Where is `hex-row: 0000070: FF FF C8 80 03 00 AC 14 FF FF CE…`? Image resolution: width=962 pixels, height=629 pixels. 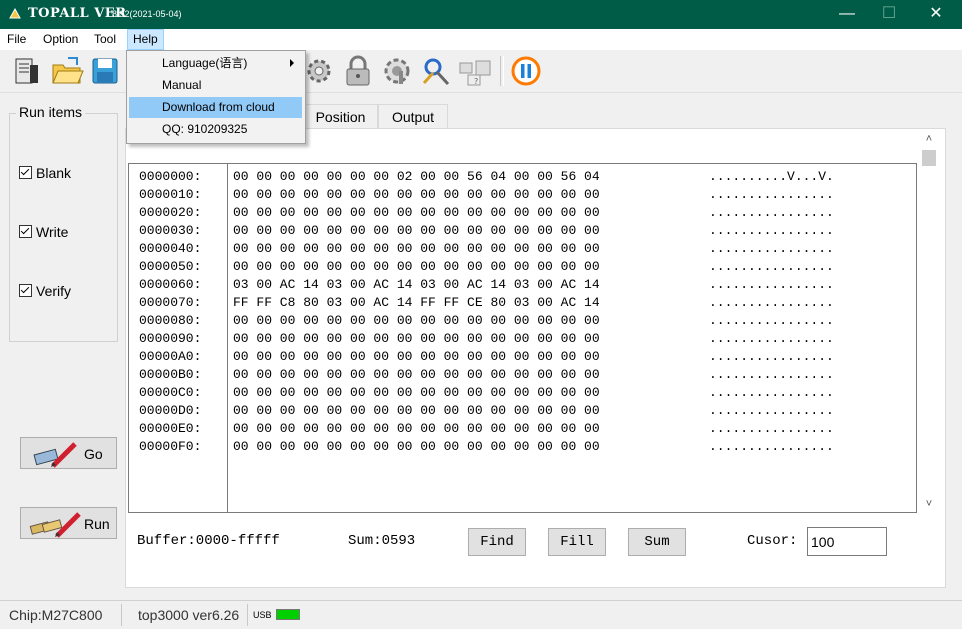
hex-row: 0000070: FF FF C8 80 03 00 AC 14 FF FF CE… is located at coordinates (486, 303).